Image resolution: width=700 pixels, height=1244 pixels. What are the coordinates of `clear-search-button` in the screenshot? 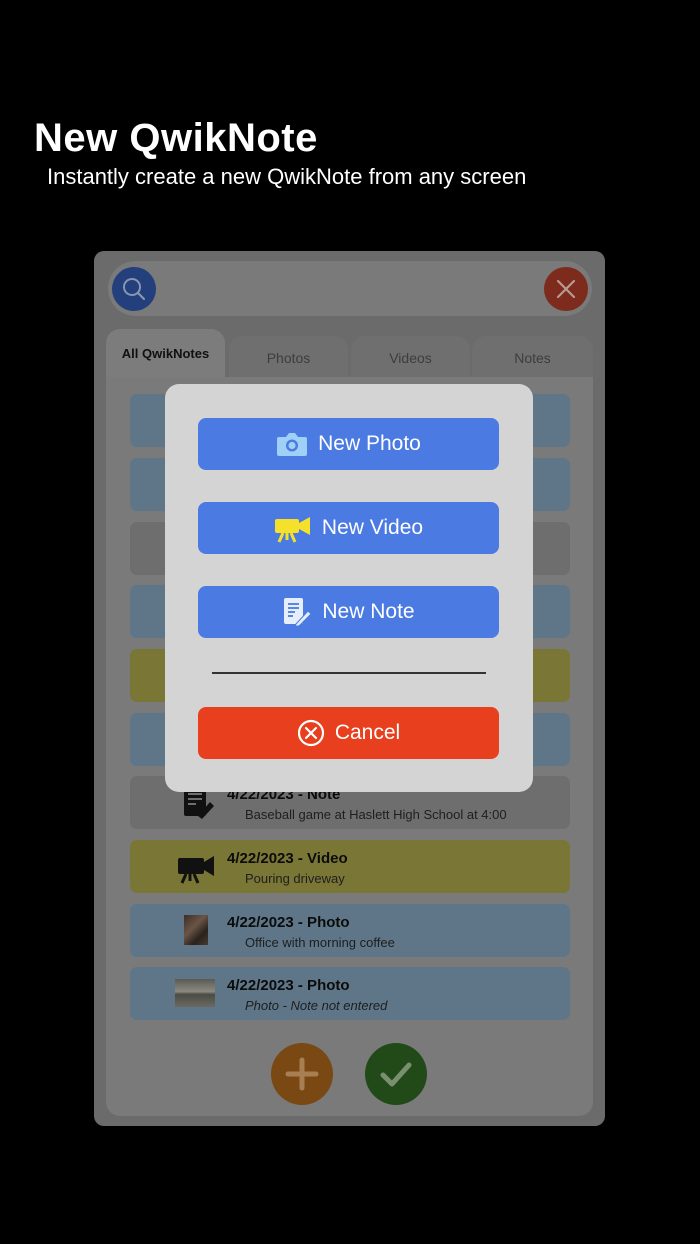 It's located at (566, 289).